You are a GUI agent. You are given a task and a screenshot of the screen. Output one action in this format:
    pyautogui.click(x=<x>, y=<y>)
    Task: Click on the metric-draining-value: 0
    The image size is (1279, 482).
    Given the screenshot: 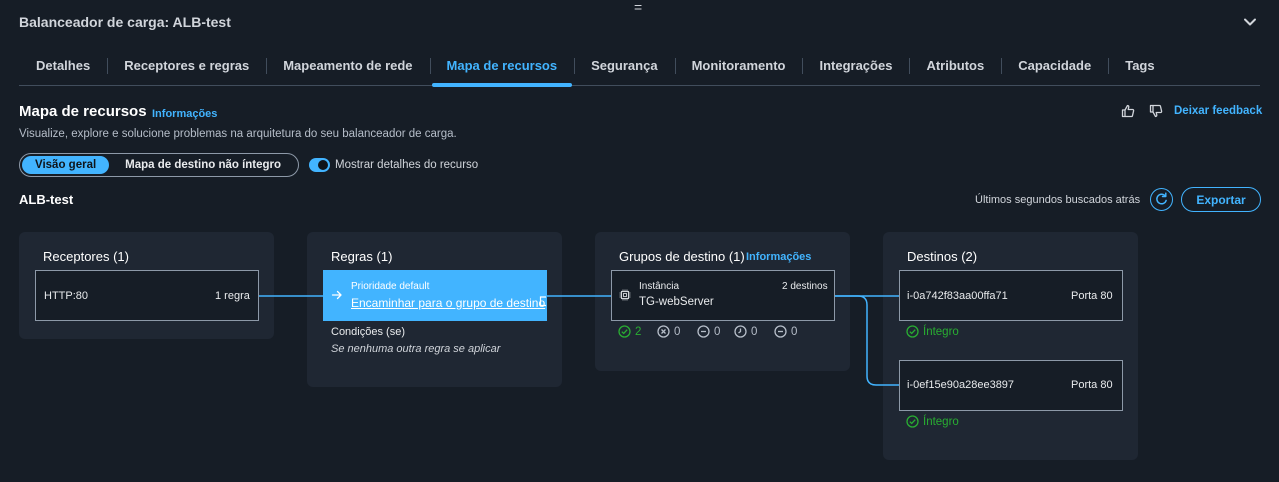 What is the action you would take?
    pyautogui.click(x=754, y=331)
    